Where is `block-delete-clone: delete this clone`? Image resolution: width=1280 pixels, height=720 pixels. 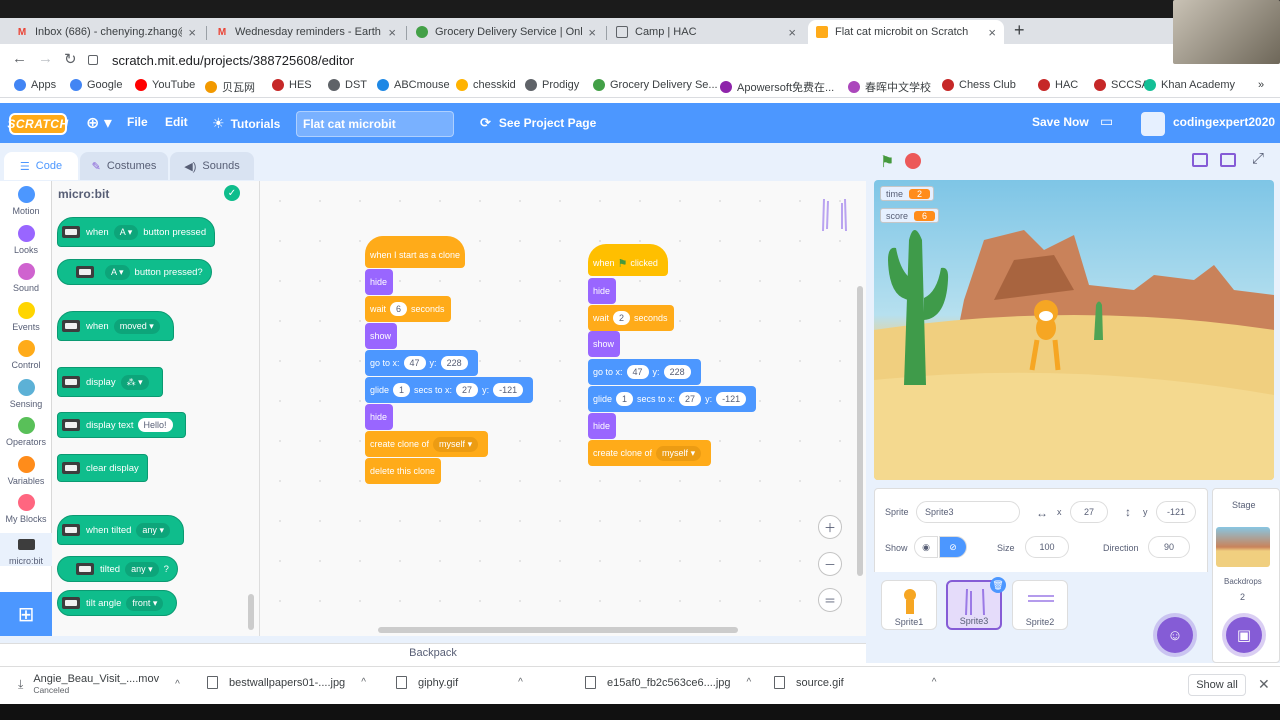
block-delete-clone: delete this clone is located at coordinates (403, 471).